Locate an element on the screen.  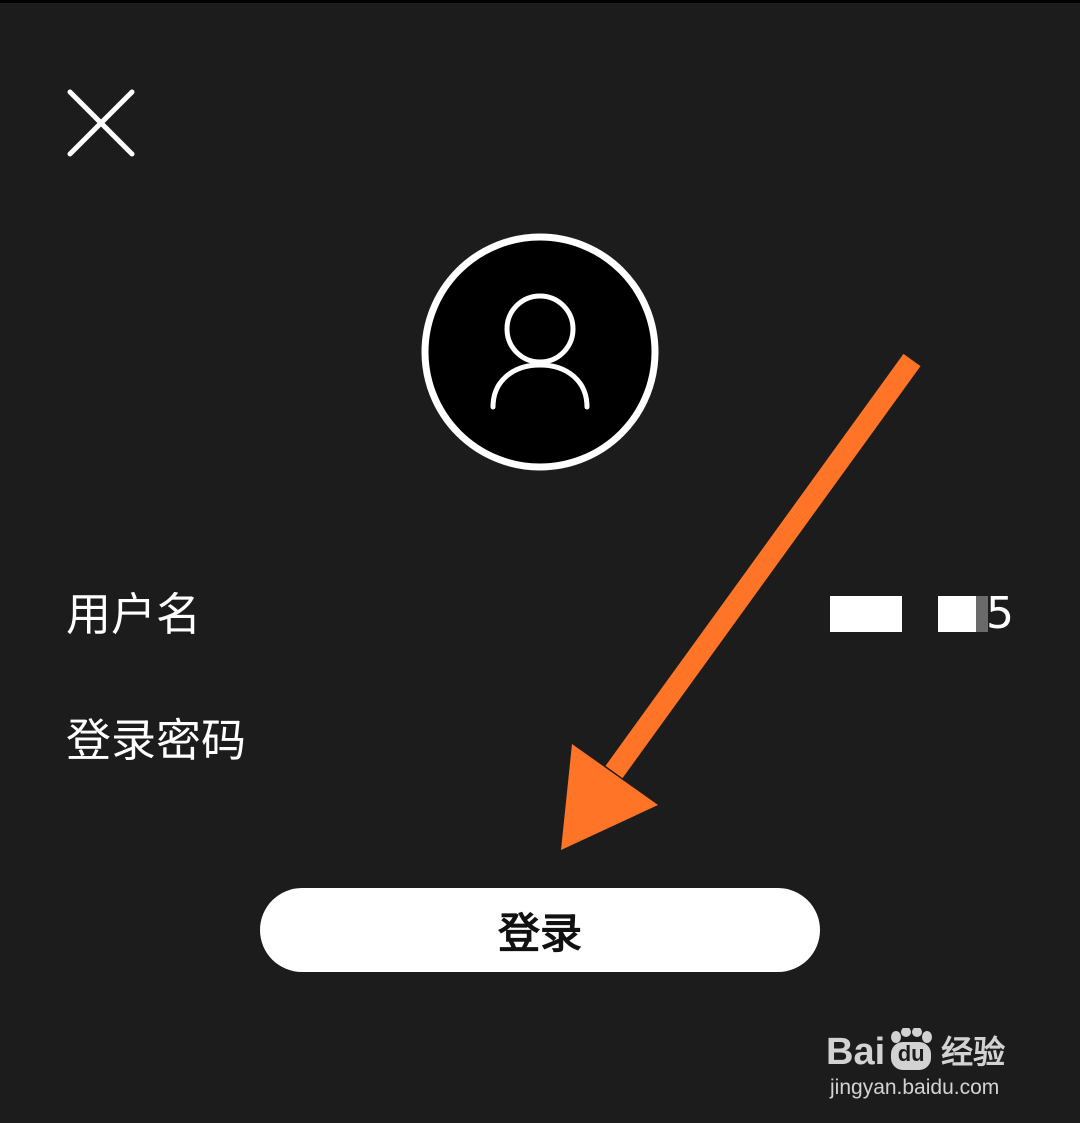
user-avatar-icon is located at coordinates (540, 352).